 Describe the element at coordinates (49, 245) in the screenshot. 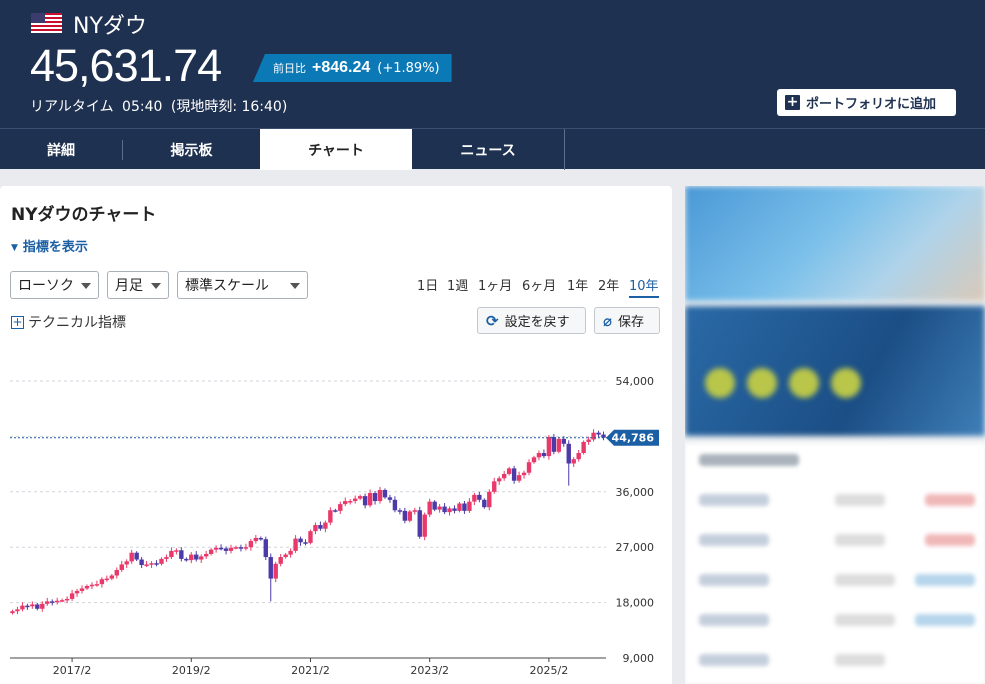

I see `show-indicators-toggle: ▼ 指標を表示` at that location.